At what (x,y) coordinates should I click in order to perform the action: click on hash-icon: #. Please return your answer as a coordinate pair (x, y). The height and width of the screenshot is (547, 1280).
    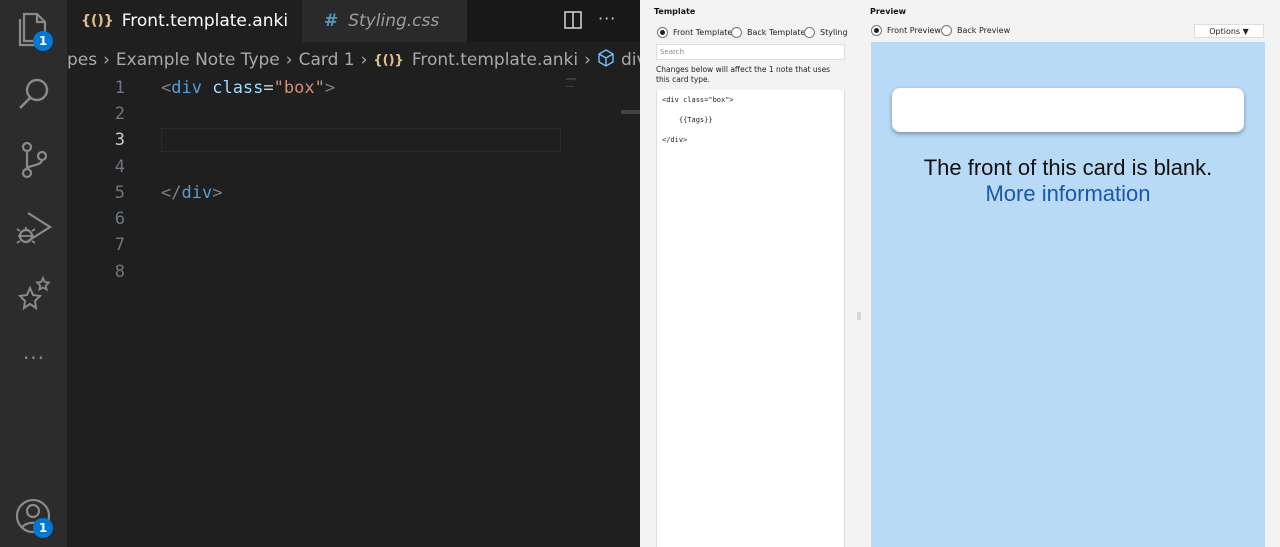
    Looking at the image, I should click on (331, 21).